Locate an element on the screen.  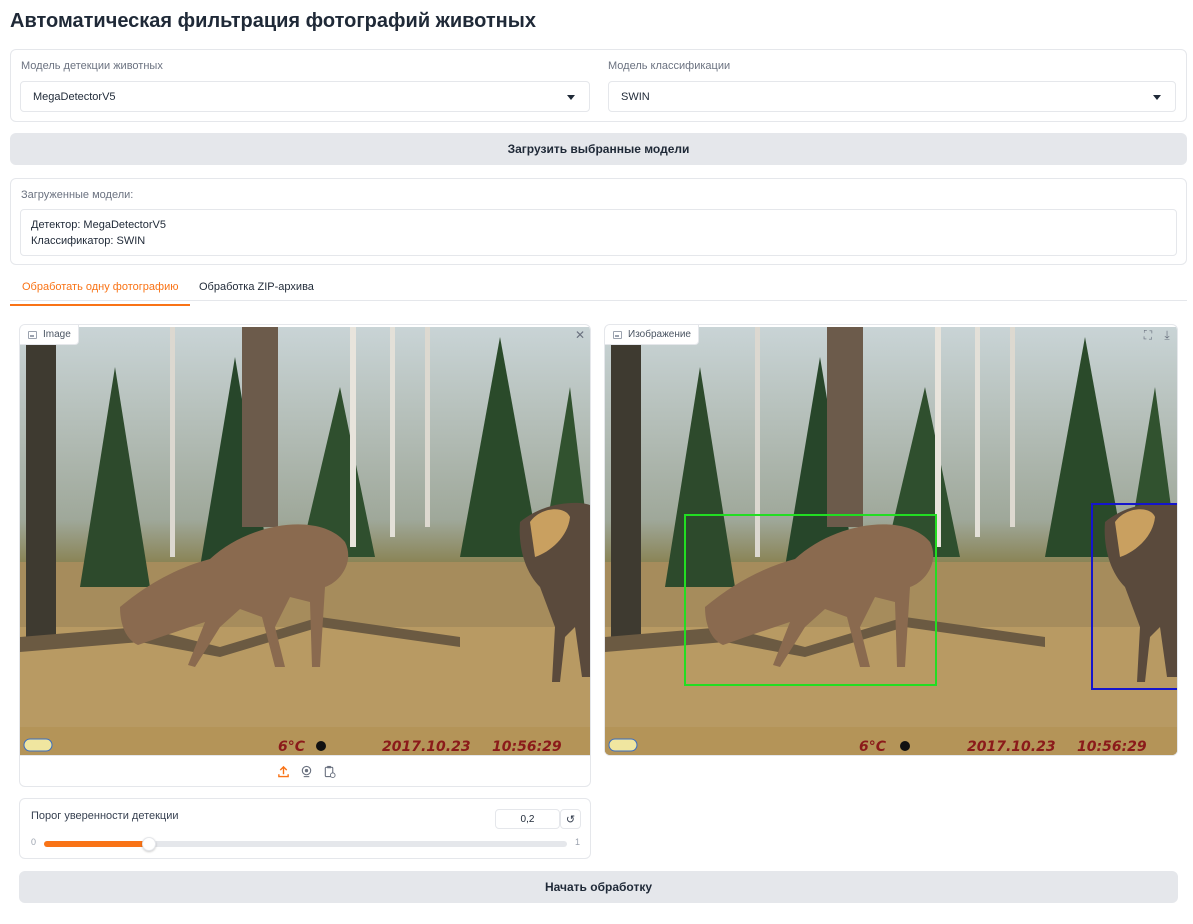
detector-select: MegaDetectorV5 is located at coordinates (305, 96).